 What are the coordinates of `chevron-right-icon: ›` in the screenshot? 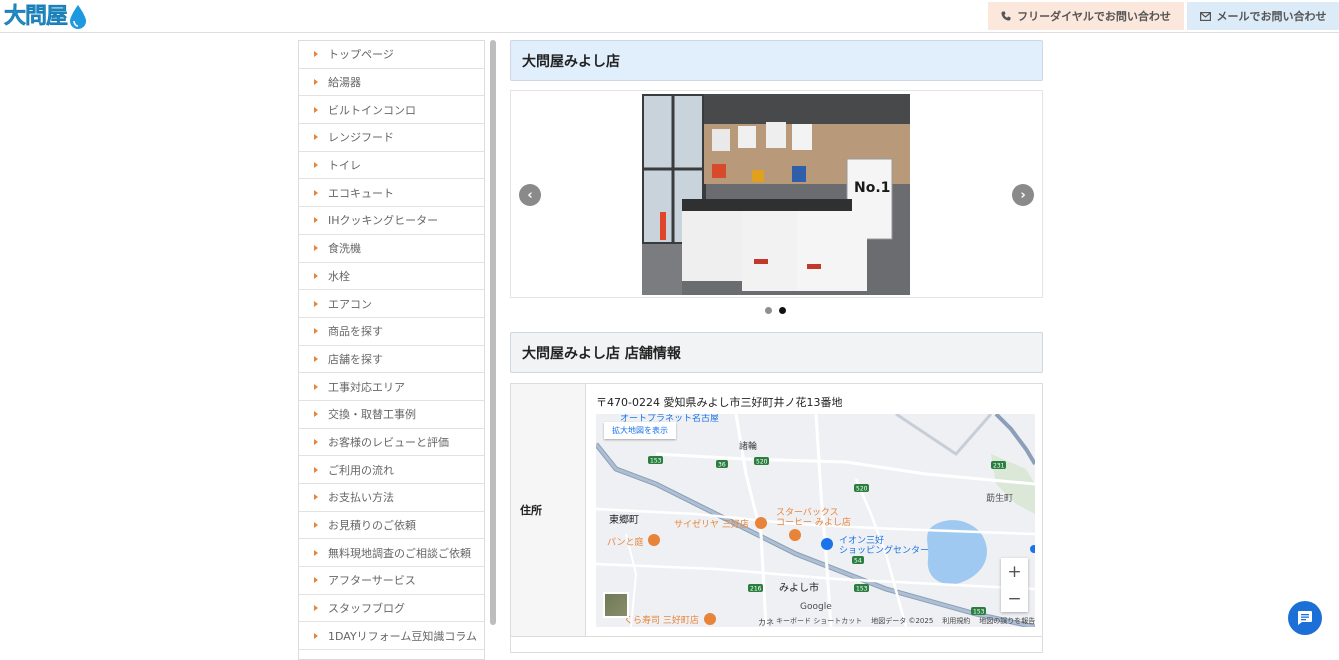 It's located at (1023, 195).